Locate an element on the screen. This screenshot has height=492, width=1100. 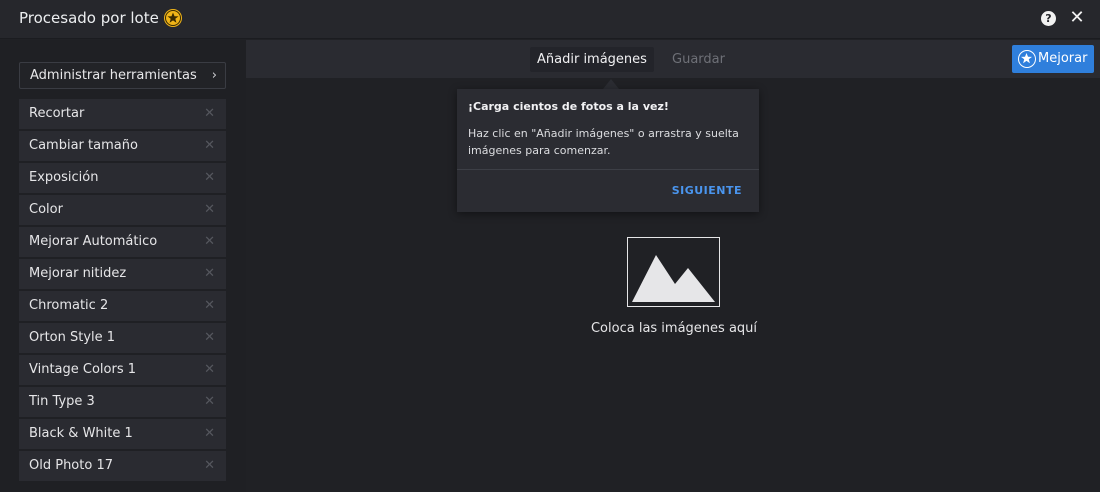
tool-item-label: Cambiar tamaño is located at coordinates (83, 145).